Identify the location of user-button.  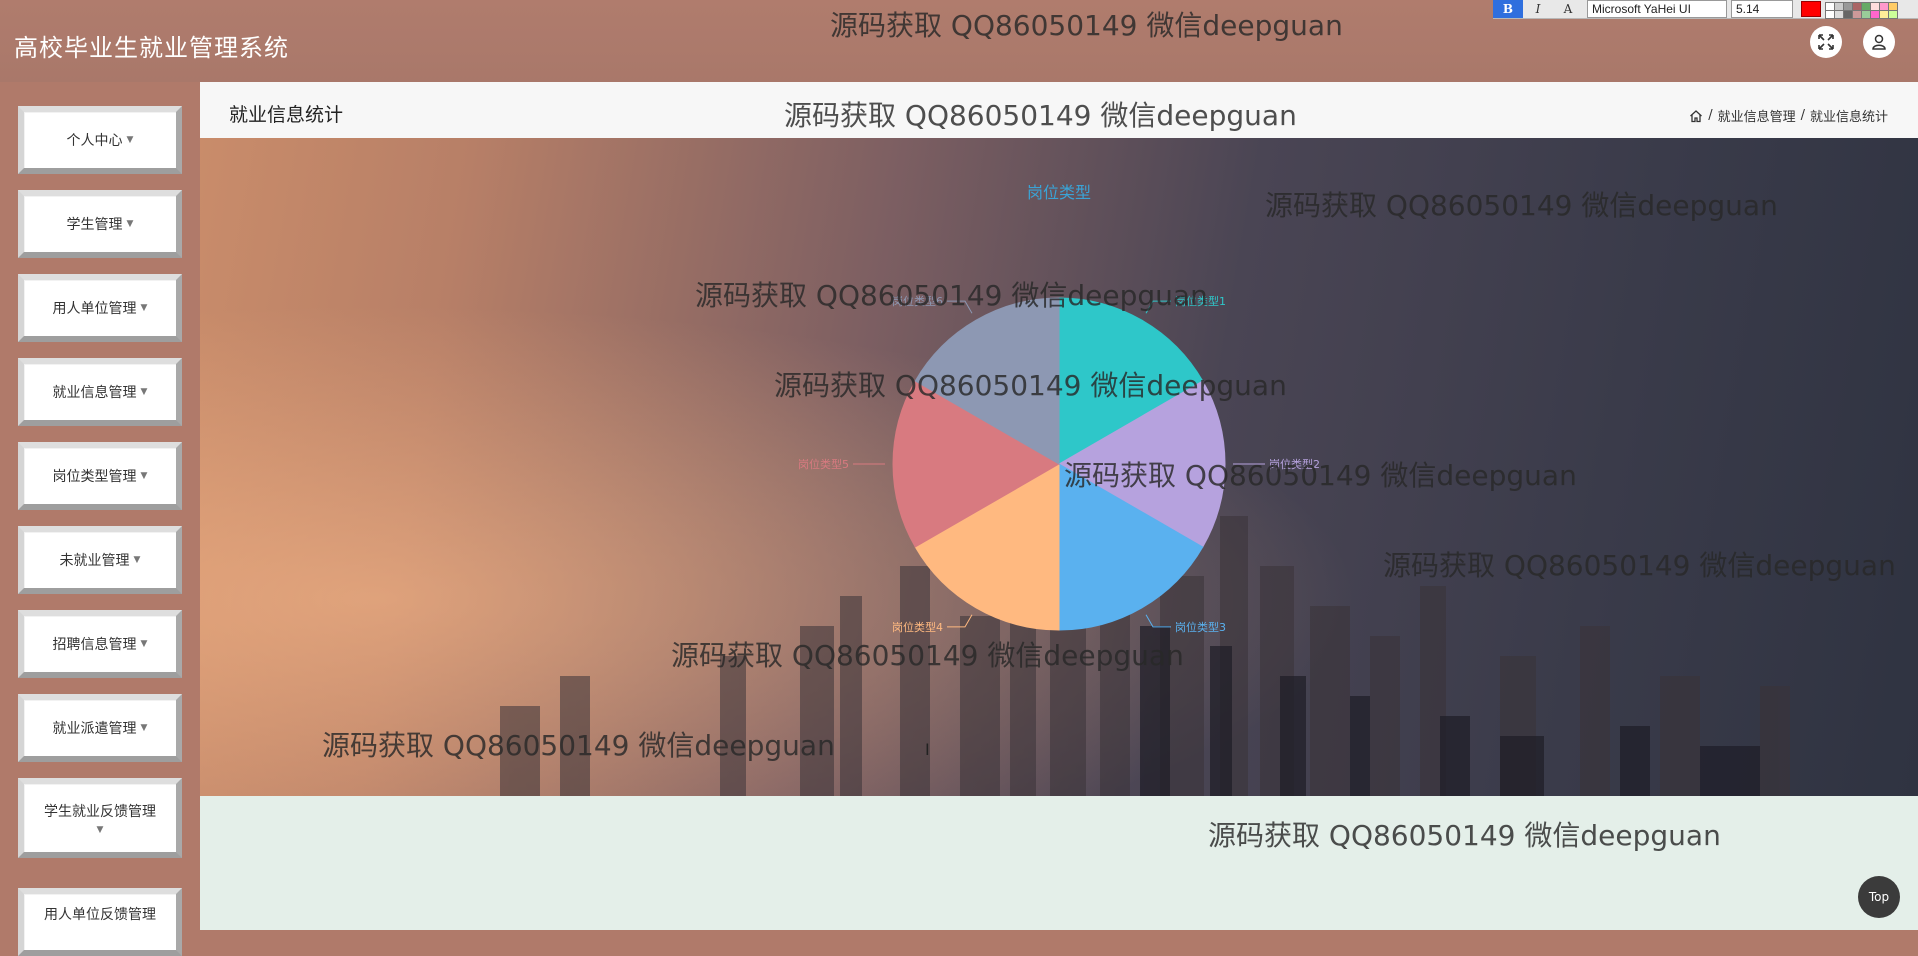
(1879, 42).